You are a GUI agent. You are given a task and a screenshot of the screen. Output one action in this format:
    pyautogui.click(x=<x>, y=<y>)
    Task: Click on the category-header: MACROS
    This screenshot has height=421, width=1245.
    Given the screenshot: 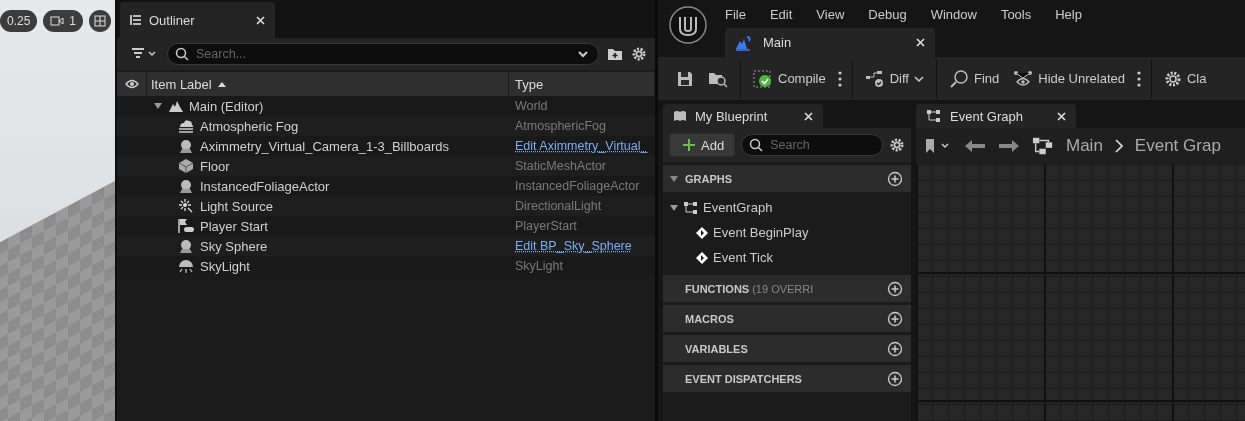 What is the action you would take?
    pyautogui.click(x=787, y=318)
    